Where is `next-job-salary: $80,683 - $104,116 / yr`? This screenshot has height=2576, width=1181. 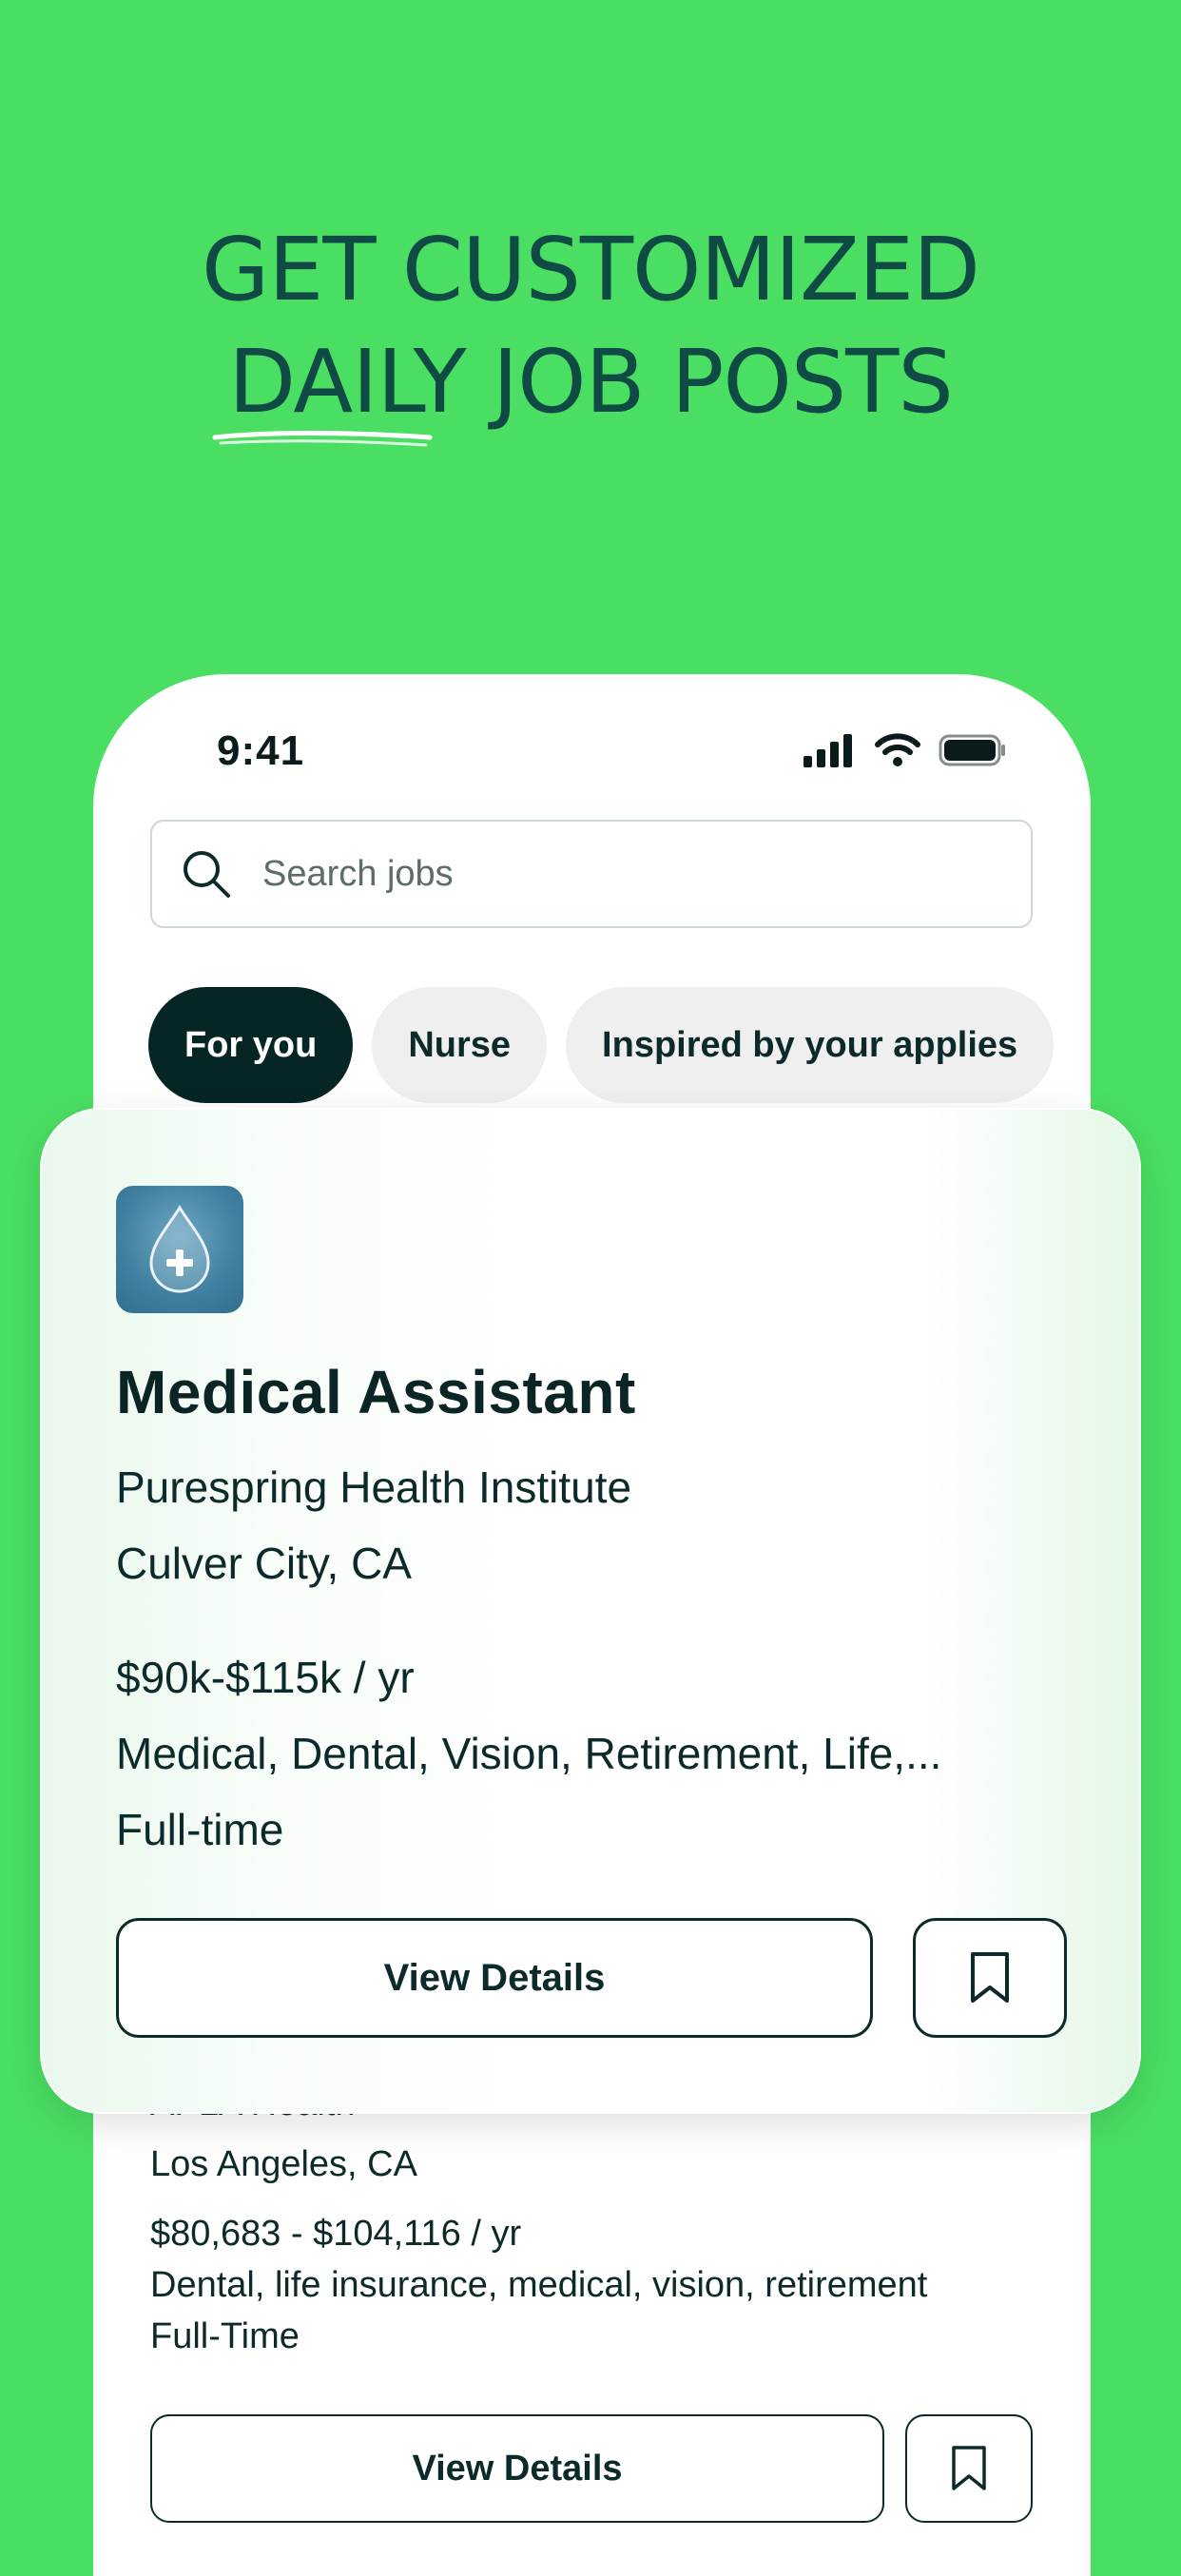 next-job-salary: $80,683 - $104,116 / yr is located at coordinates (336, 2234).